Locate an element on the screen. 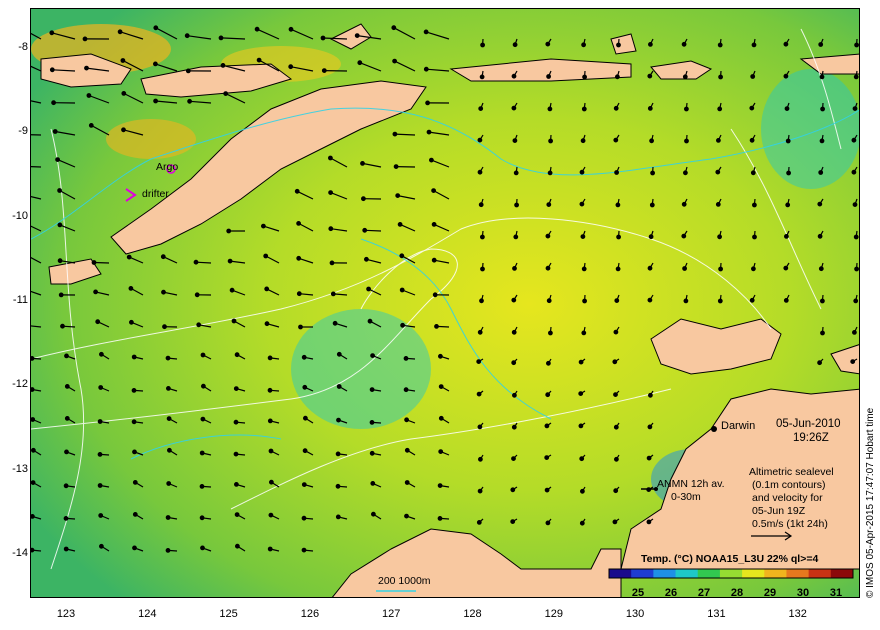 The height and width of the screenshot is (630, 880). longitude-label: 128 is located at coordinates (472, 614).